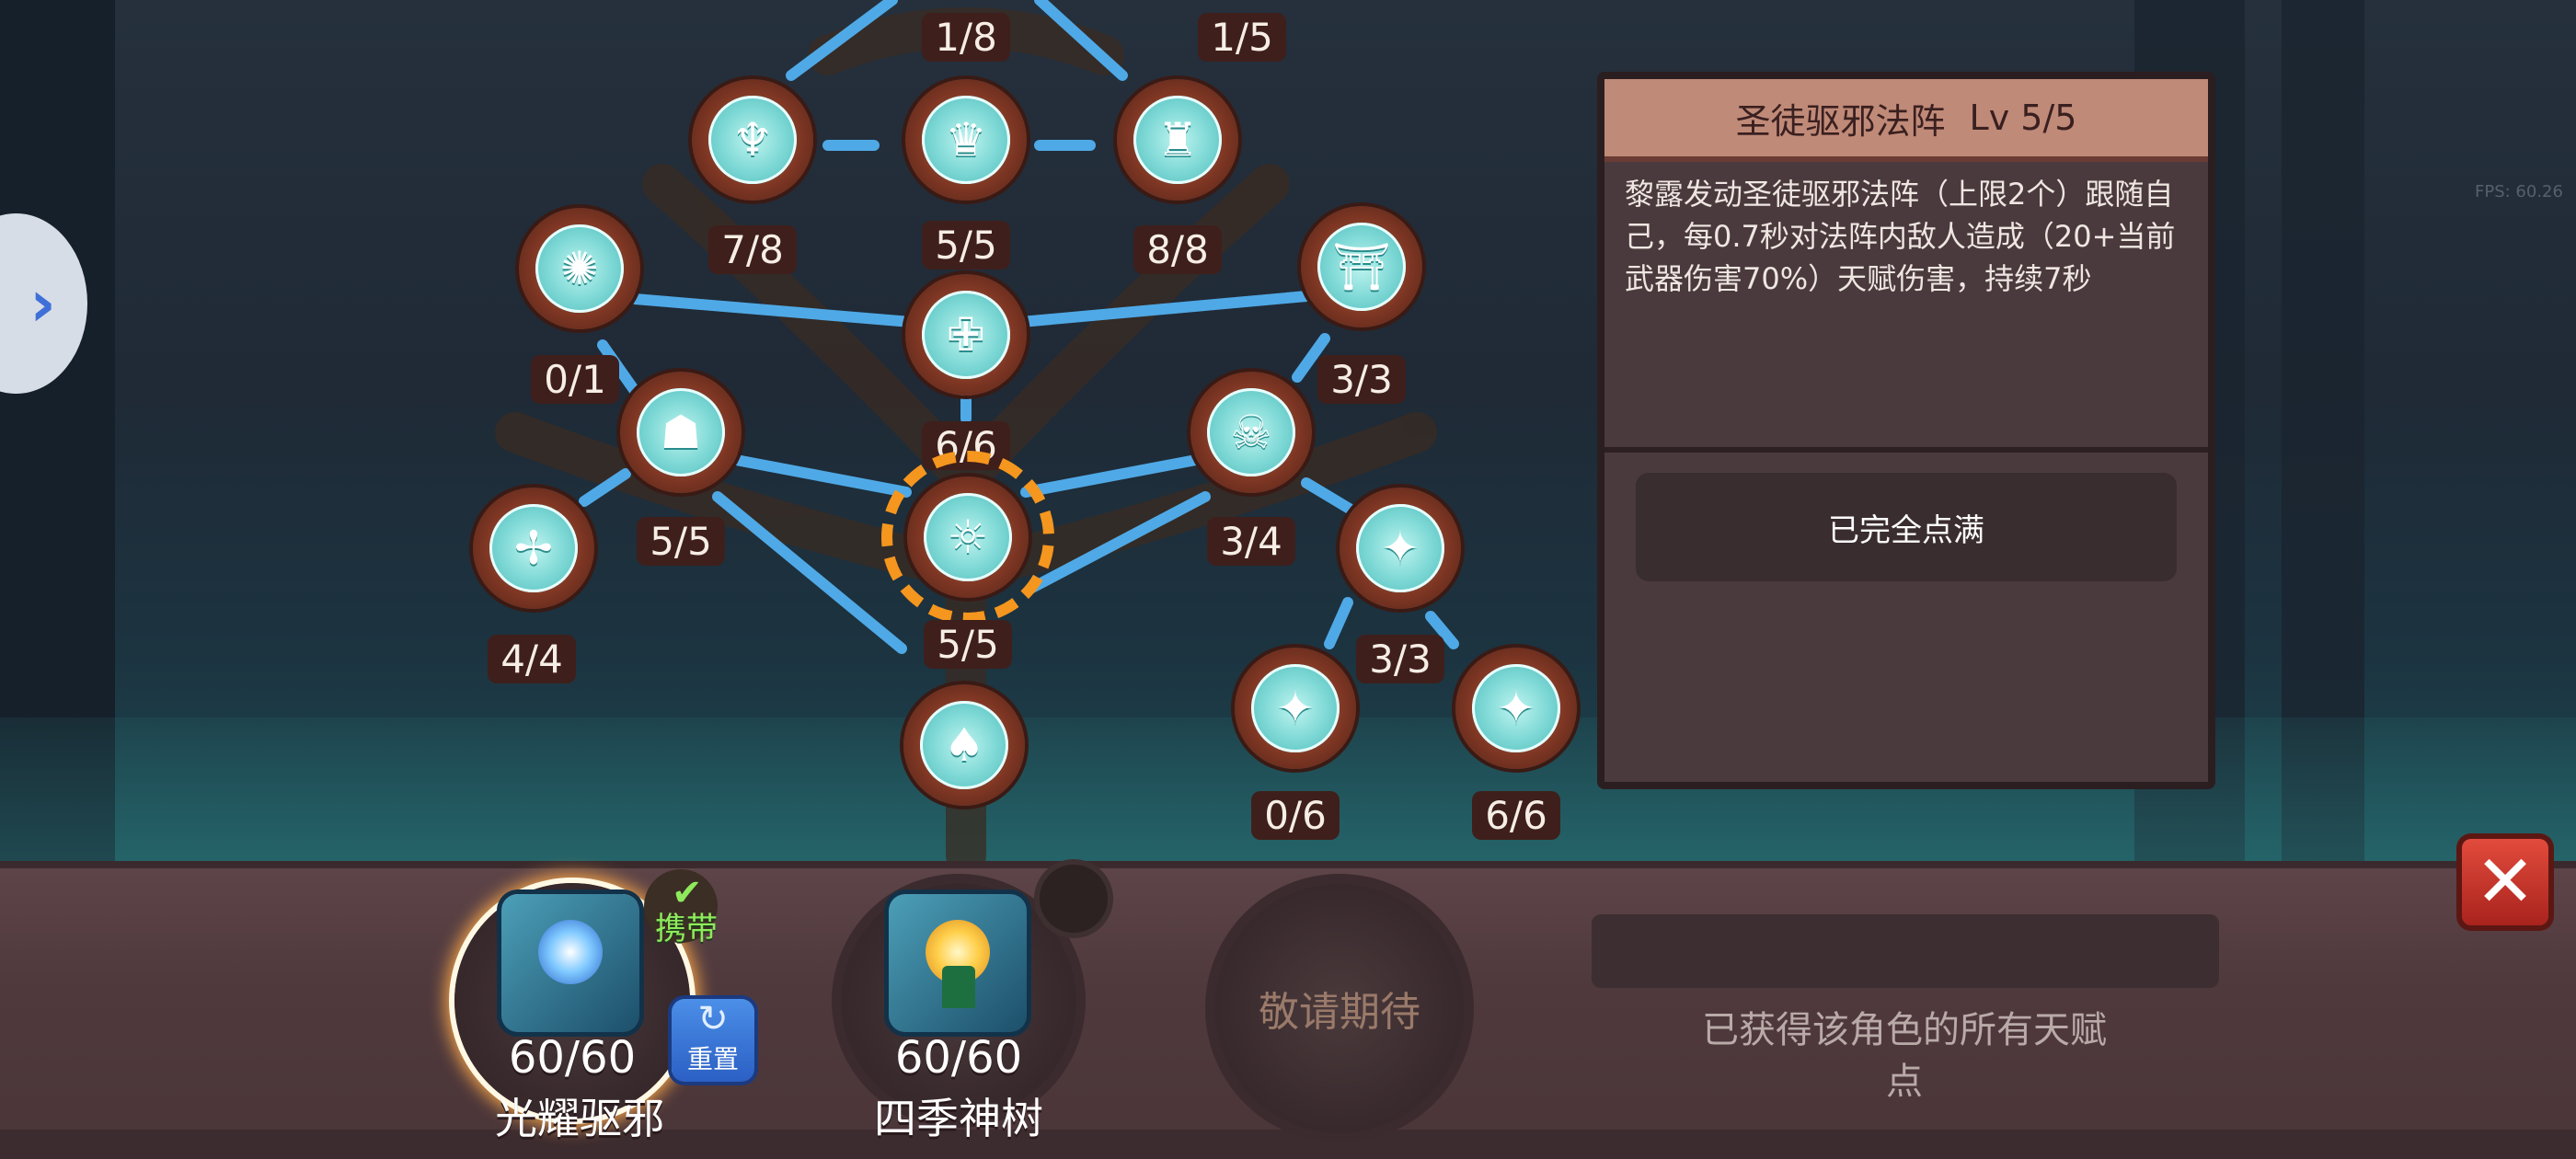 Image resolution: width=2576 pixels, height=1159 pixels. Describe the element at coordinates (1905, 1056) in the screenshot. I see `all-points-earned-text: 已获得该角色的所有天赋点` at that location.